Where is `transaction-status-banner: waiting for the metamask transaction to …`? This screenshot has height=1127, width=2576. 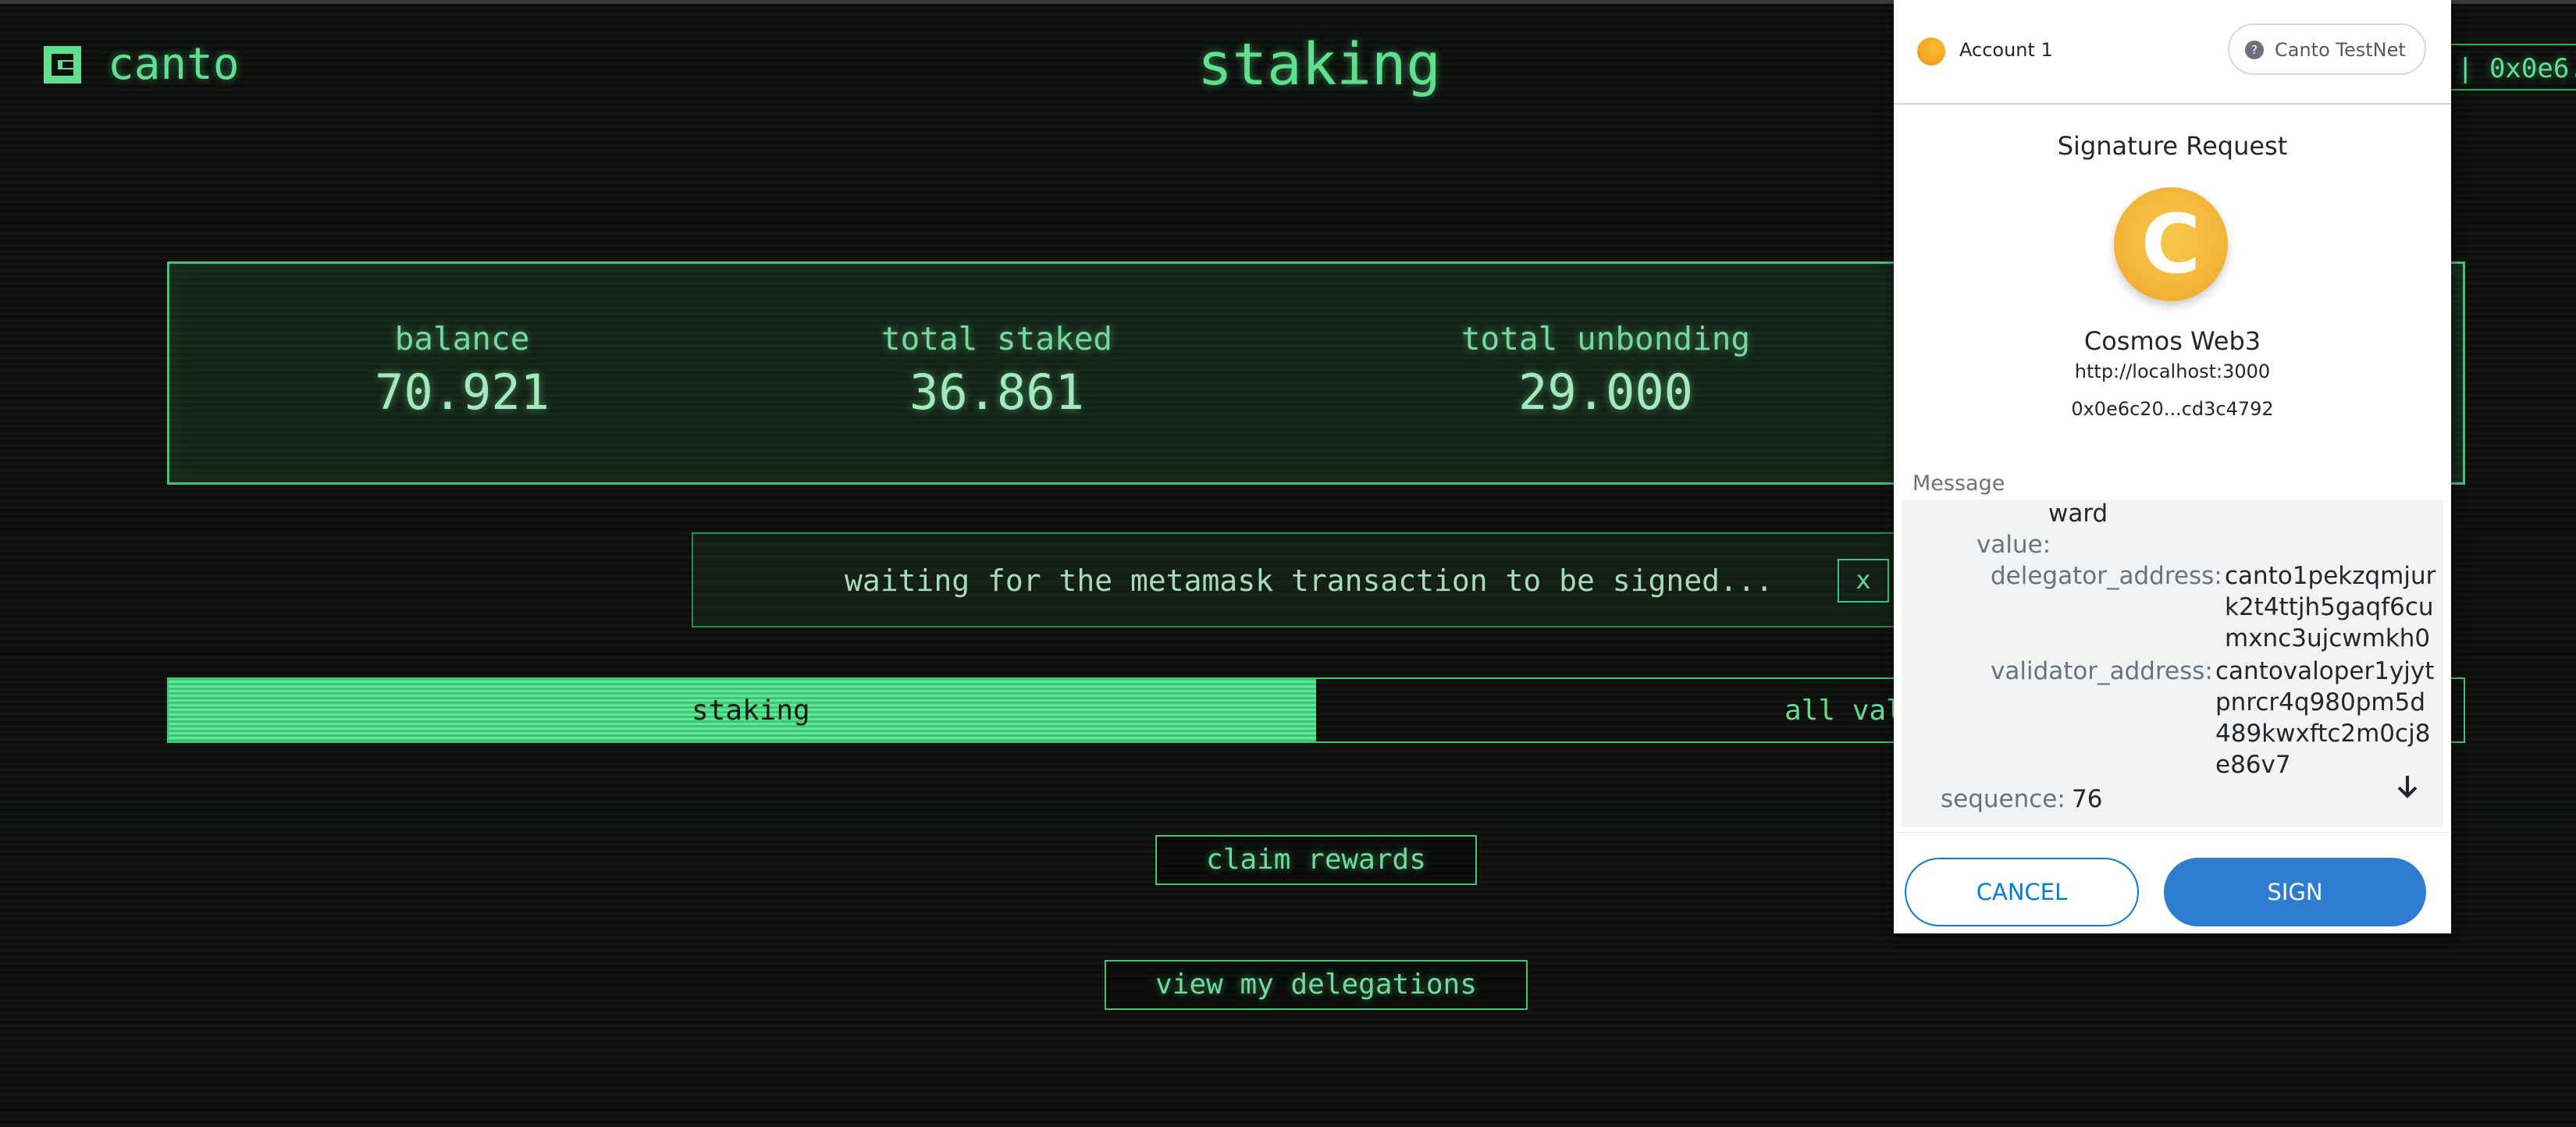
transaction-status-banner: waiting for the metamask transaction to … is located at coordinates (1297, 579).